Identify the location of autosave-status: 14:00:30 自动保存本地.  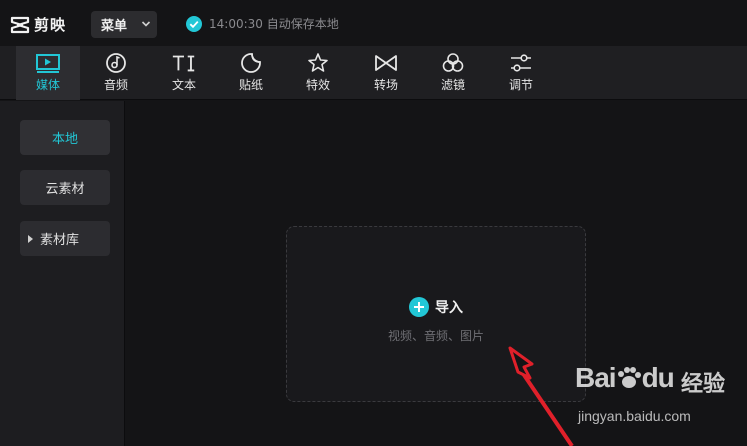
(262, 23).